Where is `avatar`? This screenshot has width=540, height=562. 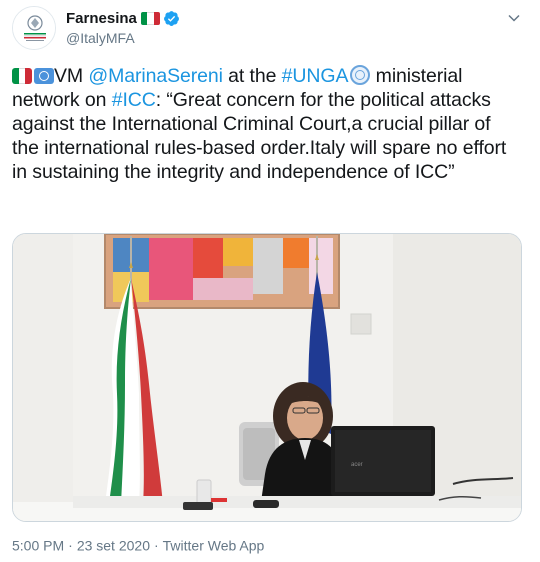
avatar is located at coordinates (34, 28).